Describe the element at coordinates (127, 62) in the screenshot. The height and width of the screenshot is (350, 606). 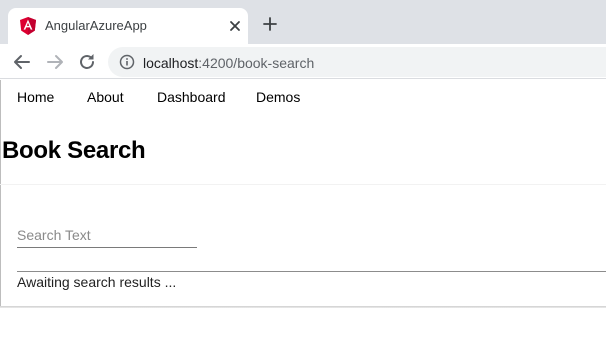
I see `info-icon` at that location.